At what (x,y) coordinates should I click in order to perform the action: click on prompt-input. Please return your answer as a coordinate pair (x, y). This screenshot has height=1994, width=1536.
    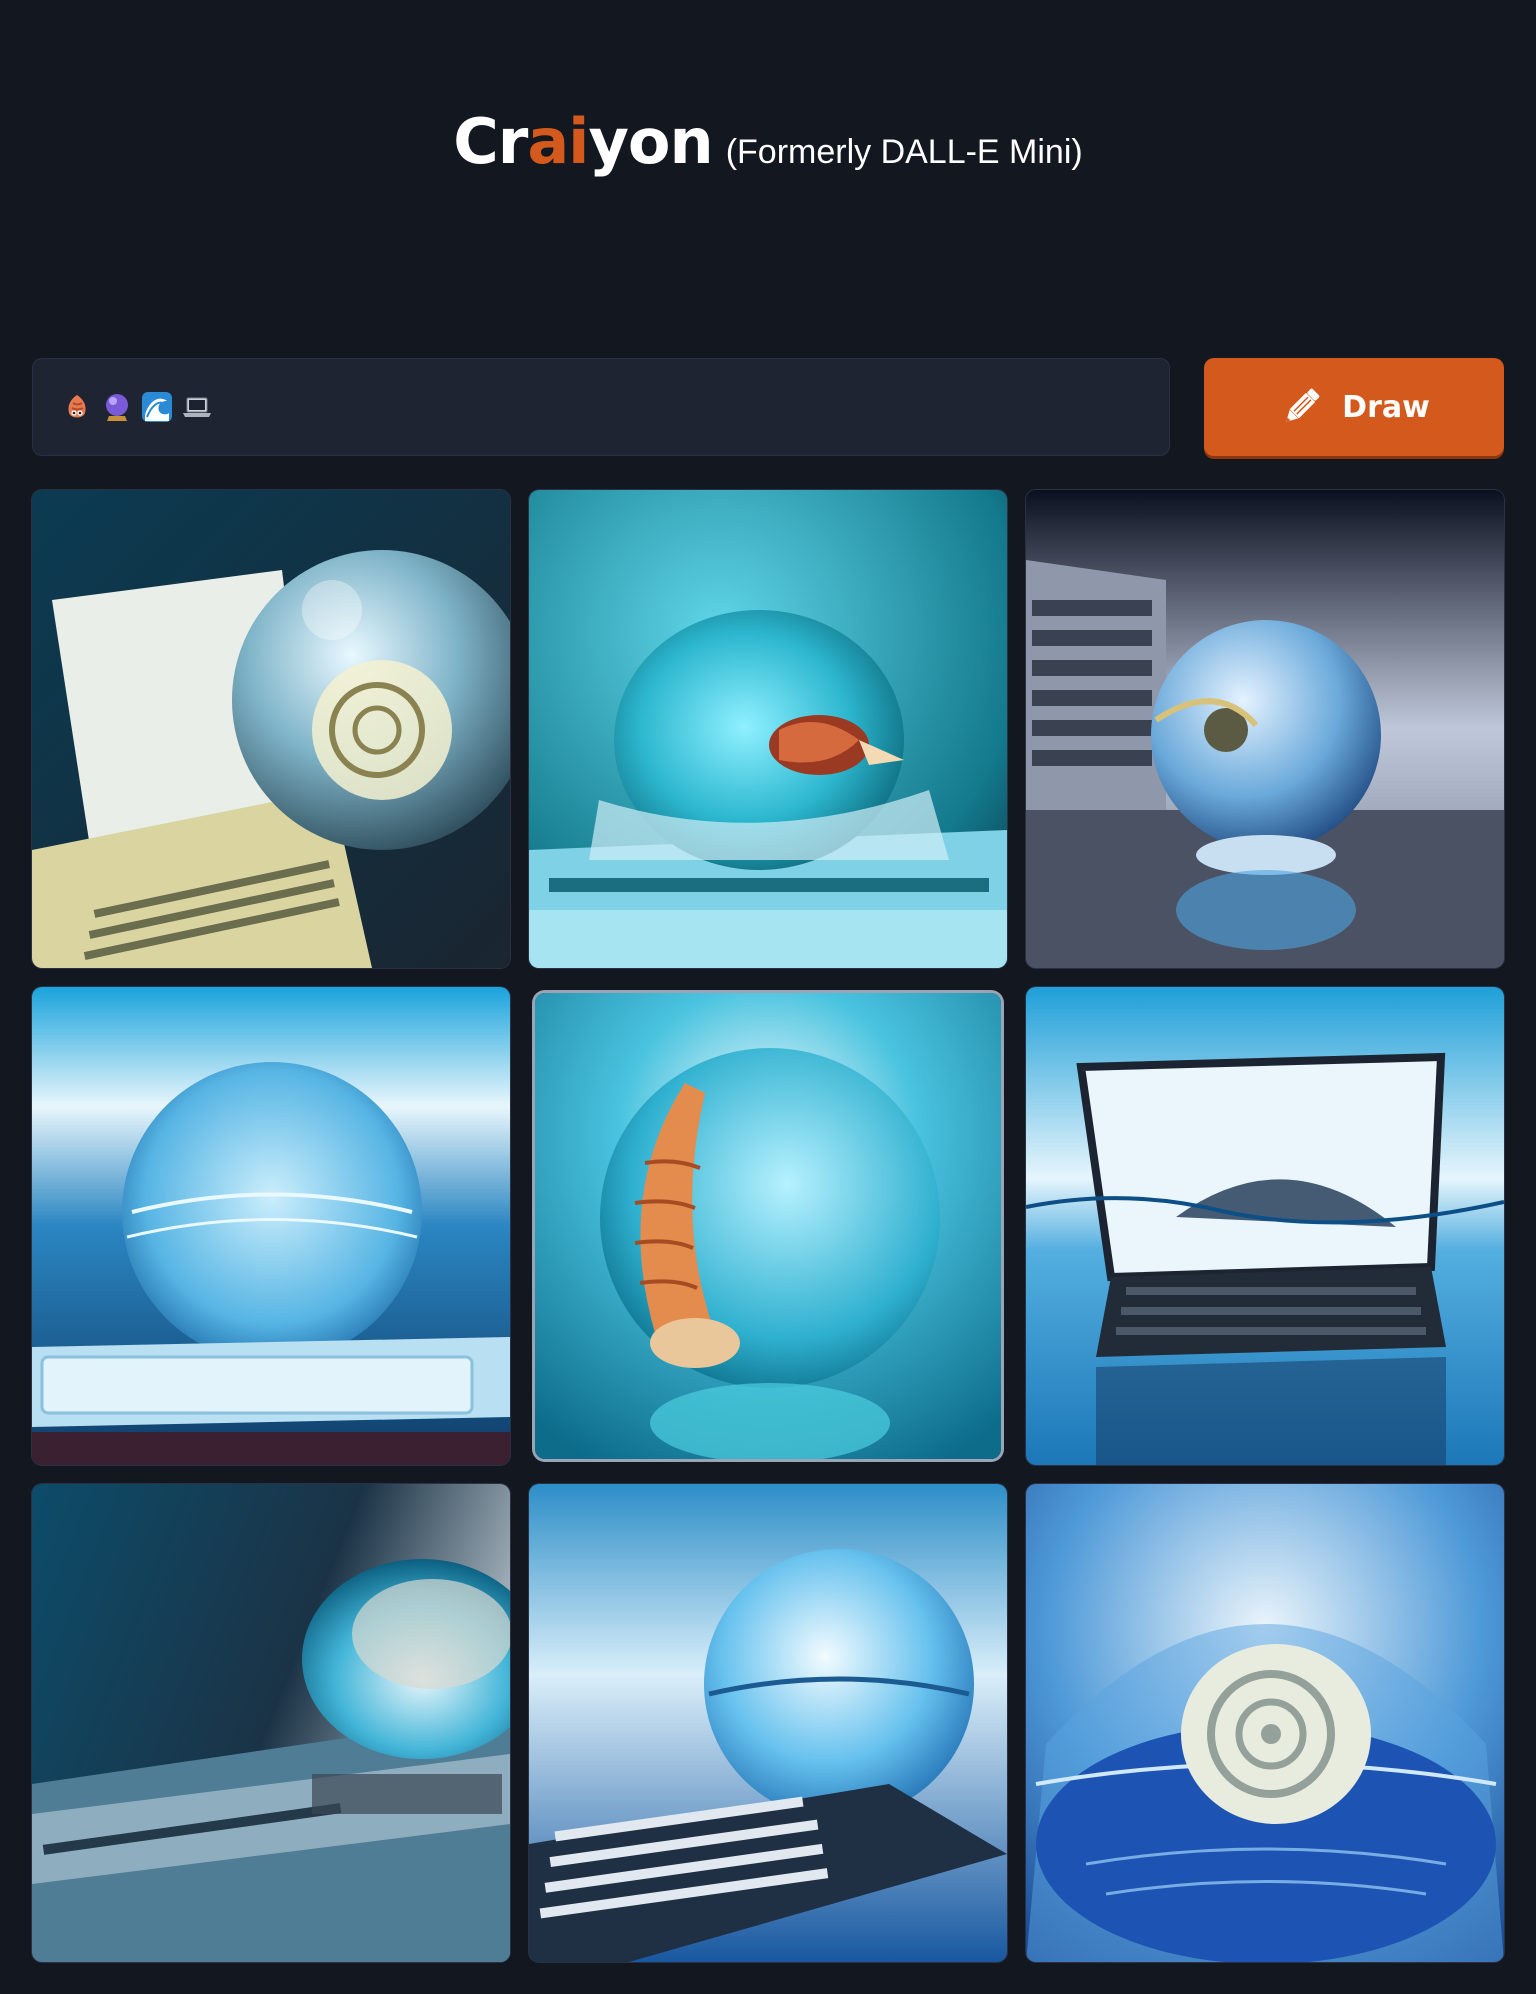
    Looking at the image, I should click on (601, 407).